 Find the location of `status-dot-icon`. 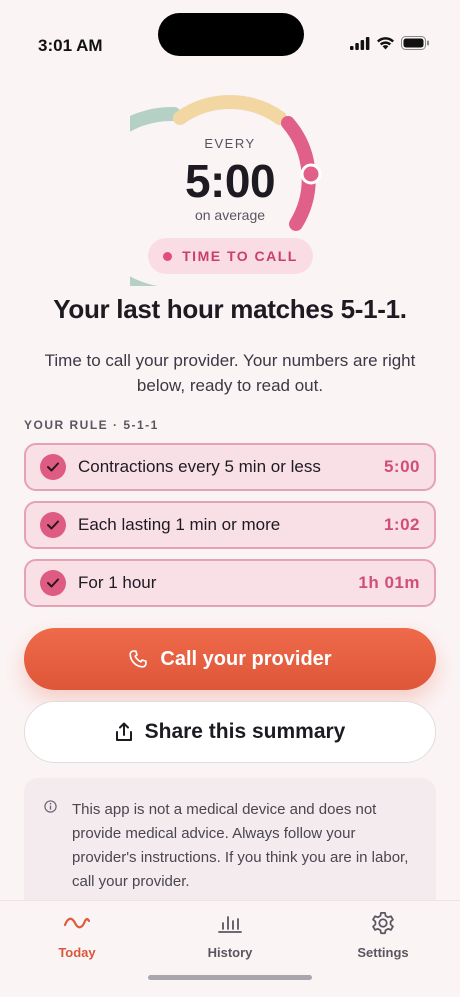

status-dot-icon is located at coordinates (168, 256).